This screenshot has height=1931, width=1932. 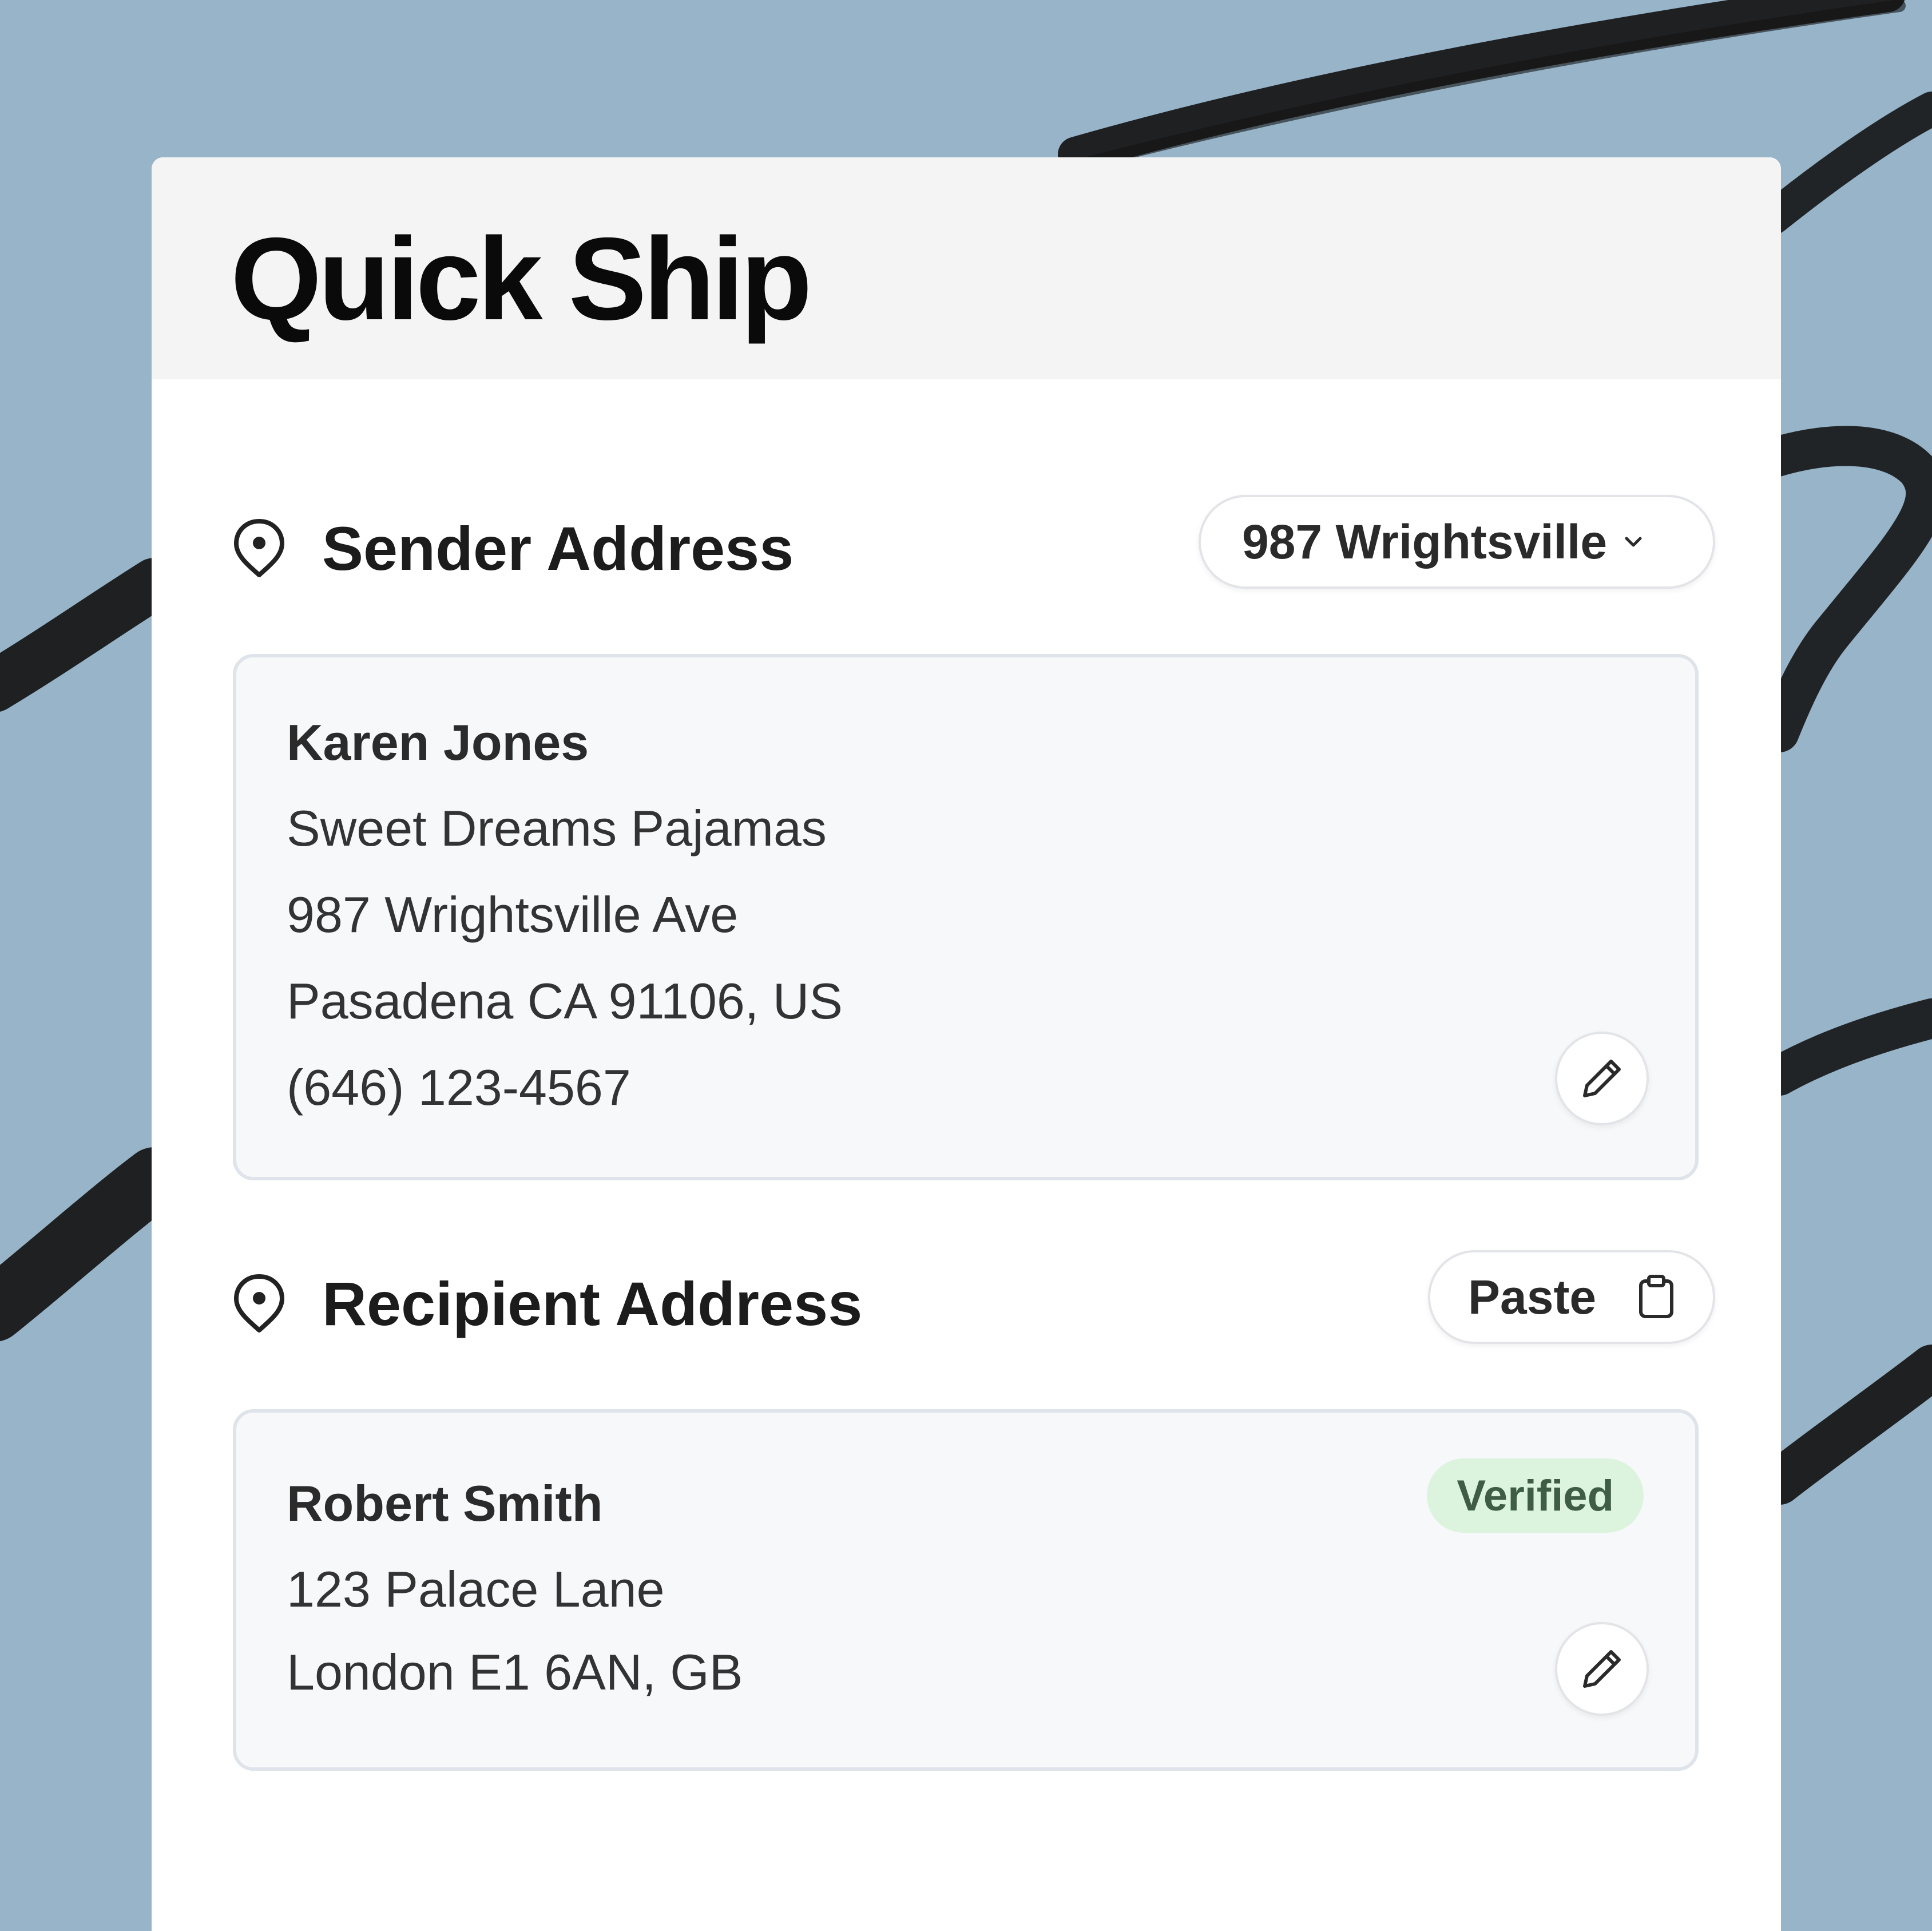 I want to click on sender-city-line: Pasadena CA 91106, US, so click(x=565, y=1001).